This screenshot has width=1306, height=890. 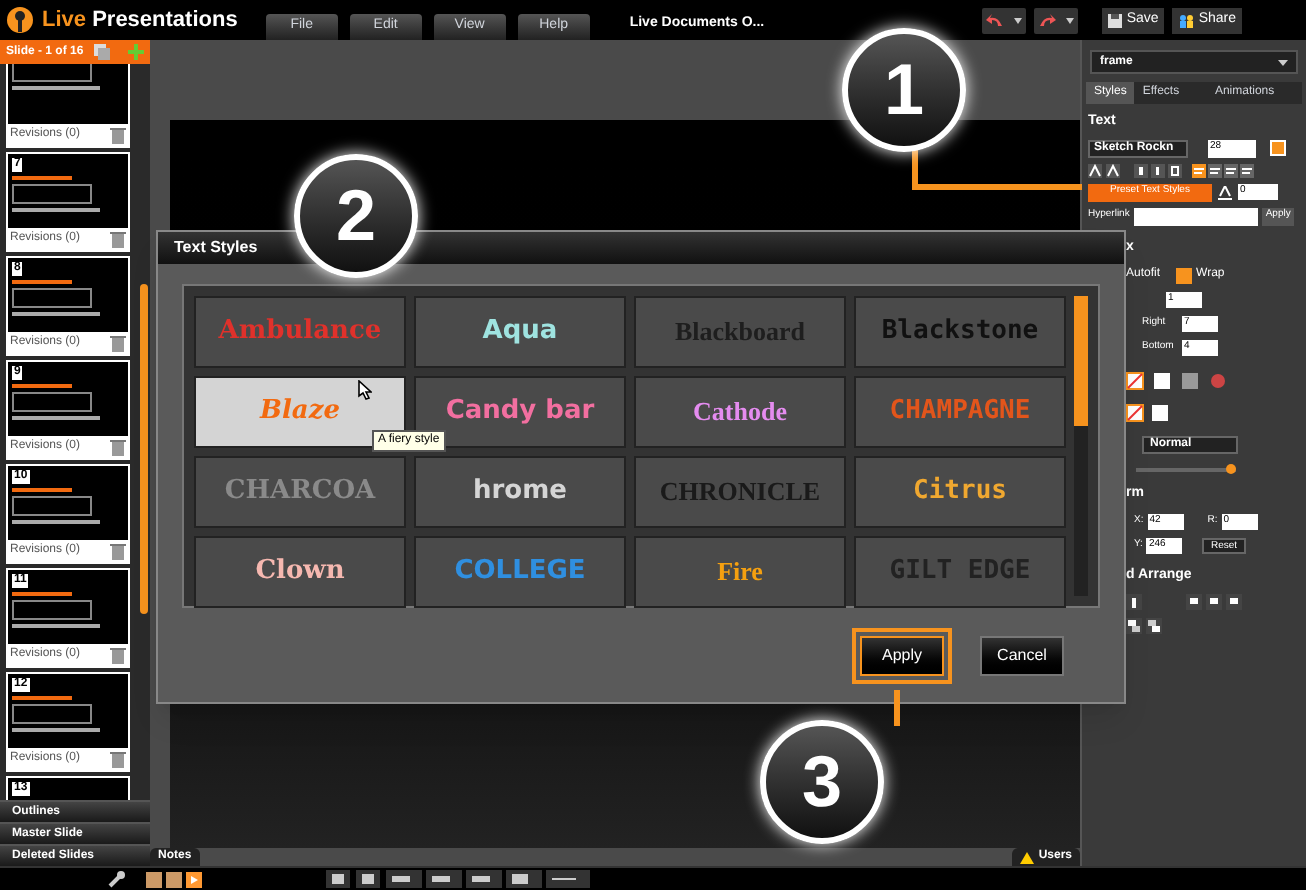 What do you see at coordinates (1186, 20) in the screenshot?
I see `people-icon` at bounding box center [1186, 20].